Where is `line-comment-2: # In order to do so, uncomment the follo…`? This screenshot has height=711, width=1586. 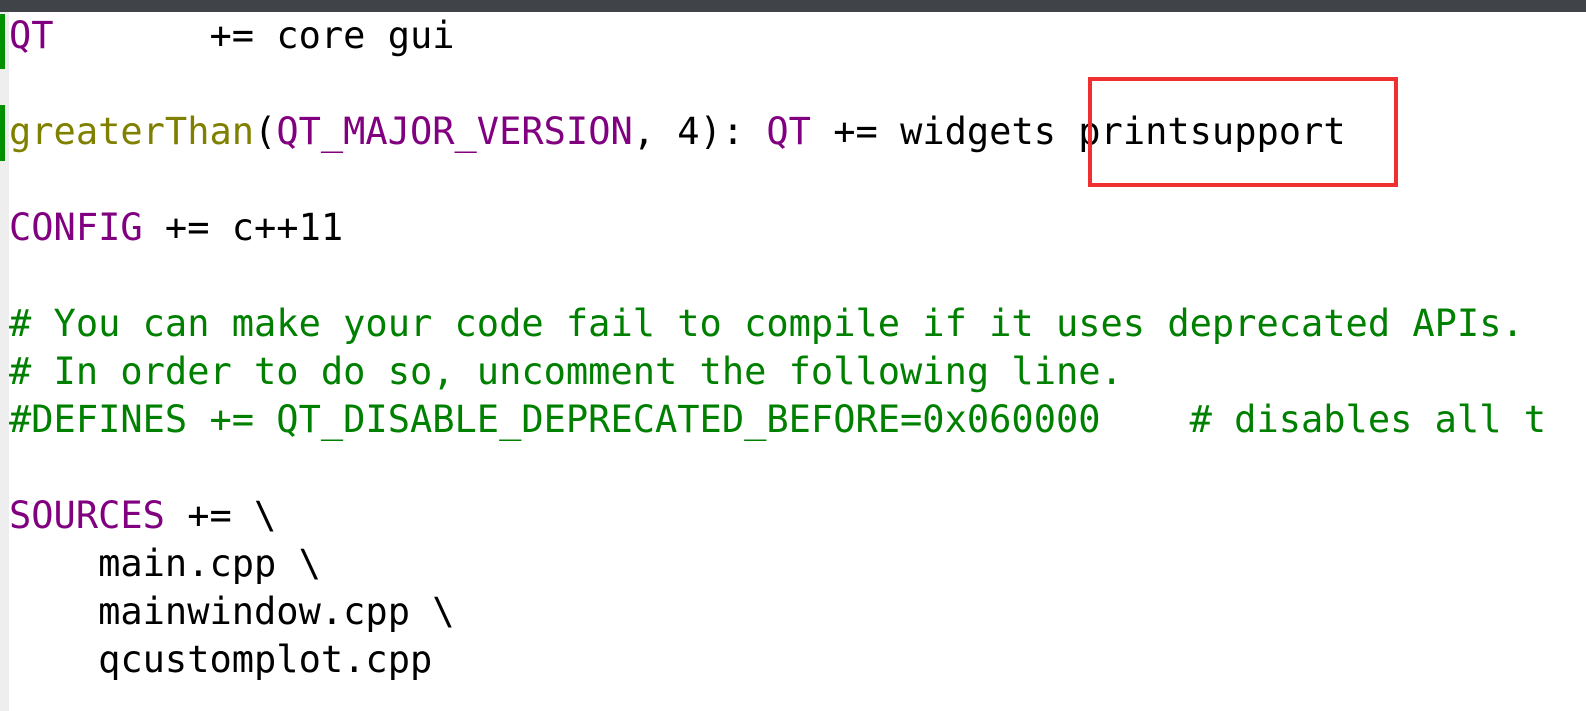
line-comment-2: # In order to do so, uncomment the follo… is located at coordinates (777, 372).